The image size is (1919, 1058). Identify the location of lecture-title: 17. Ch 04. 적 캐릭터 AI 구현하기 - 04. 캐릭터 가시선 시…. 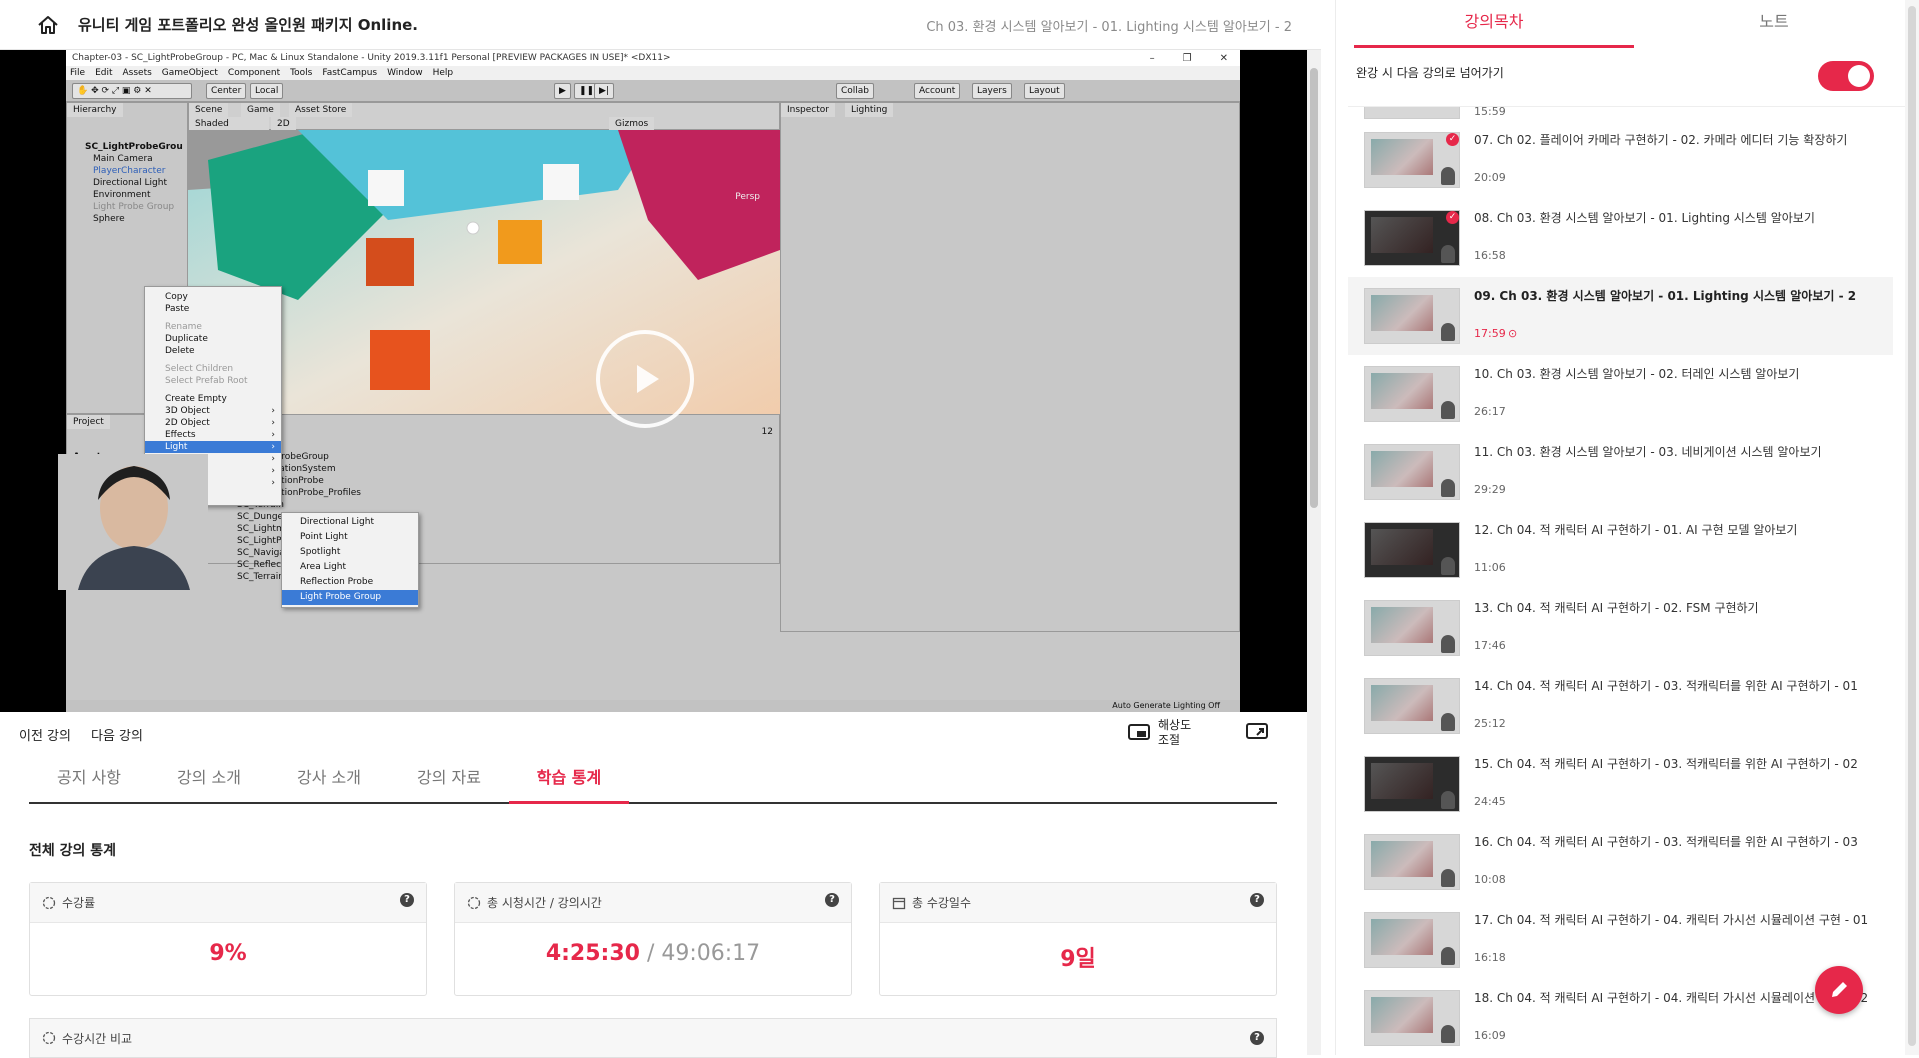
(1671, 920).